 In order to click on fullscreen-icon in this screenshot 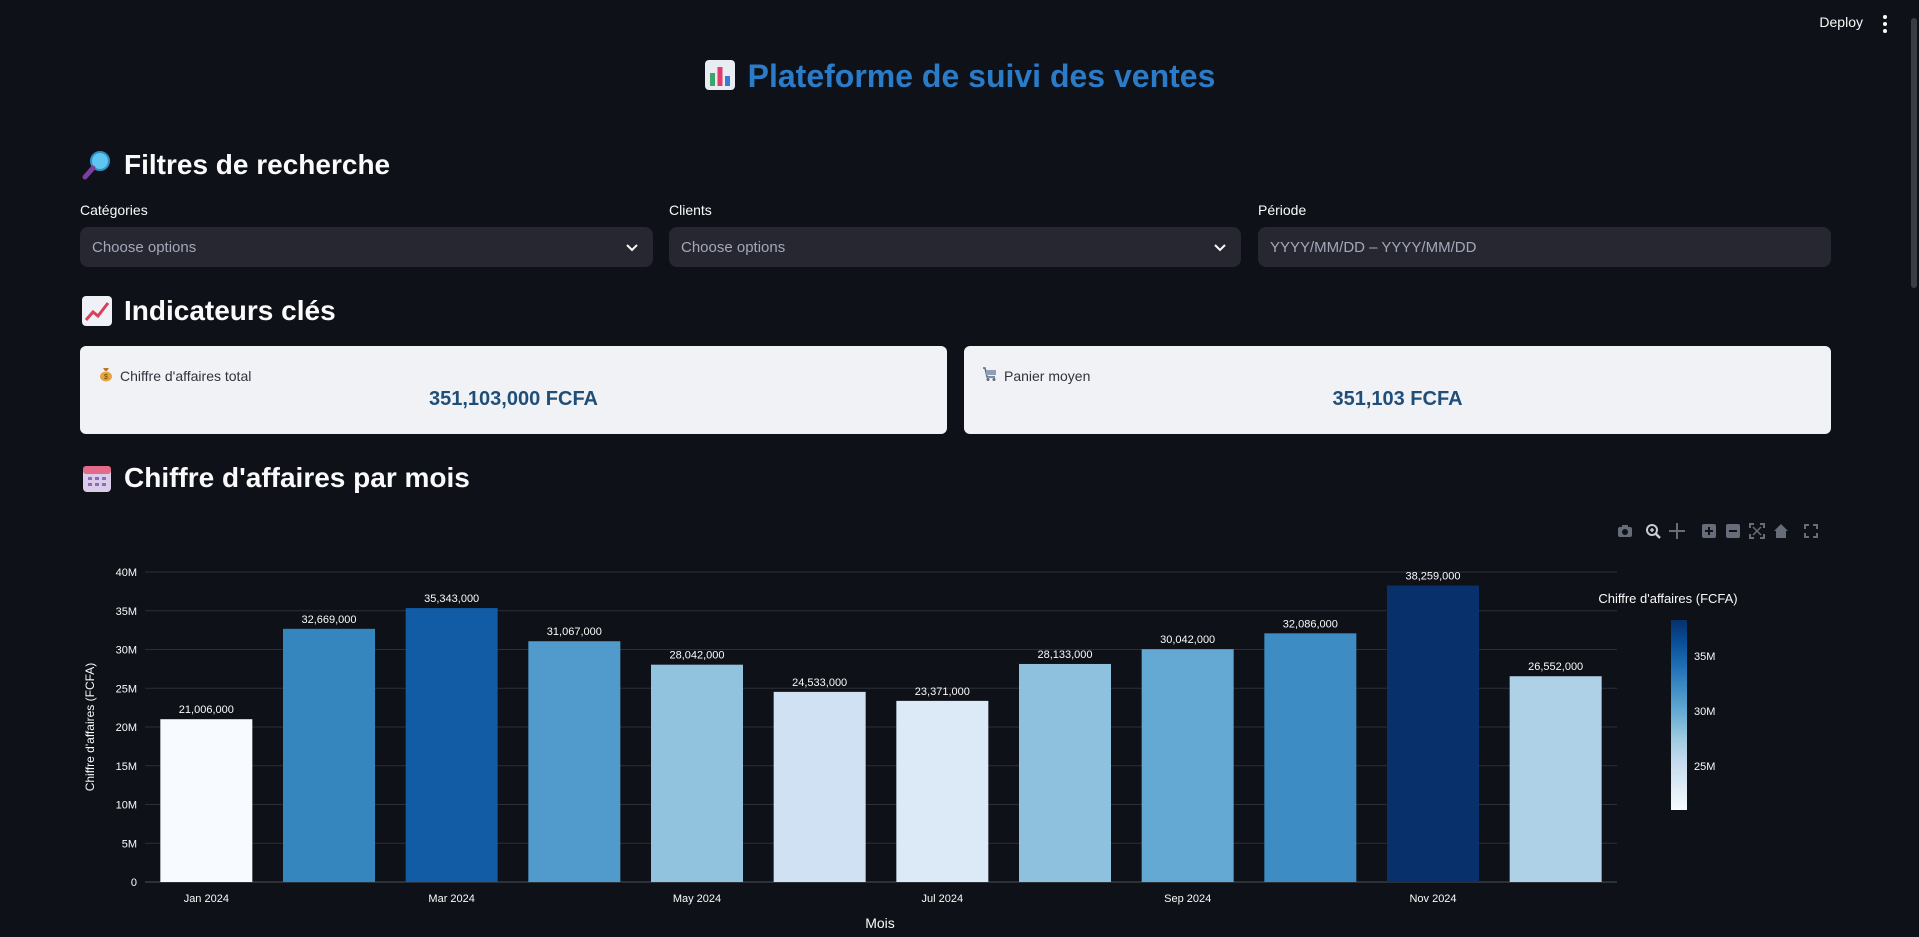, I will do `click(1811, 531)`.